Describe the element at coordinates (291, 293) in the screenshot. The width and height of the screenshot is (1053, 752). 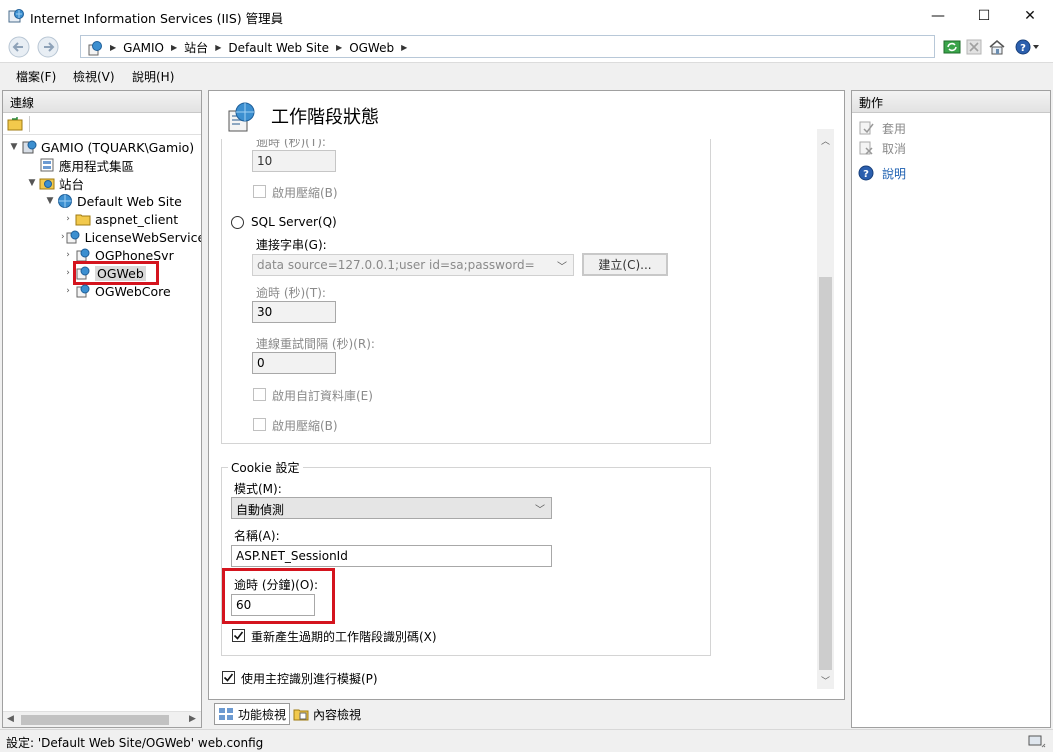
I see `timeout-sec-label-2: 逾時 (秒)(T):` at that location.